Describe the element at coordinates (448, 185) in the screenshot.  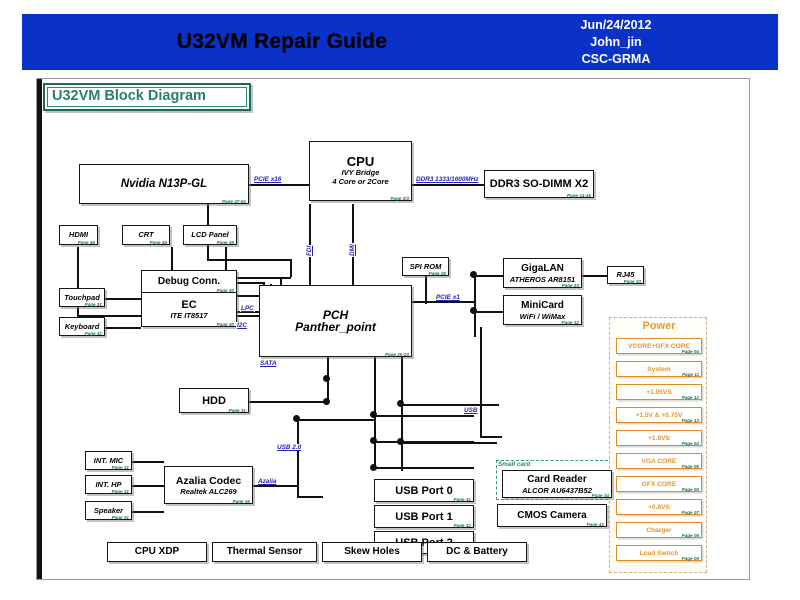
I see `wire-cpu-ddr3` at that location.